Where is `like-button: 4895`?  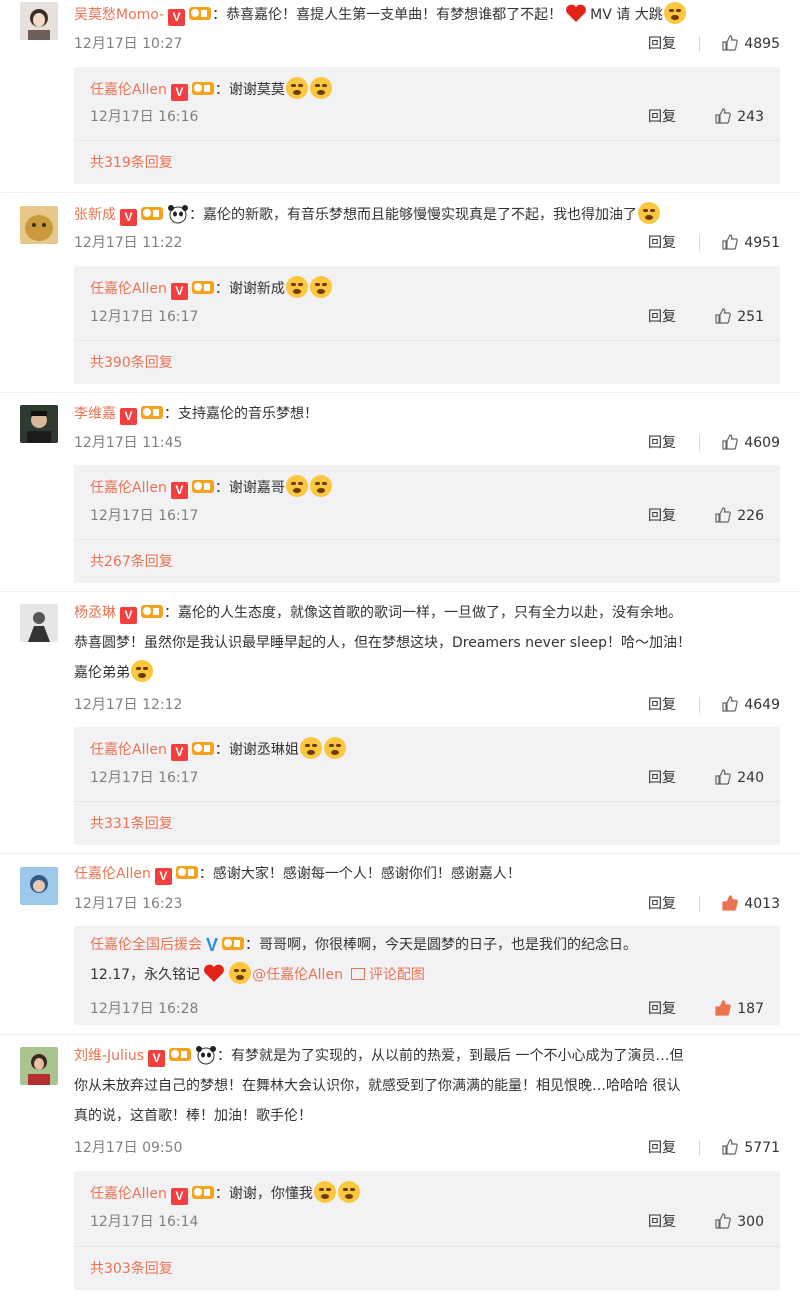 like-button: 4895 is located at coordinates (751, 44).